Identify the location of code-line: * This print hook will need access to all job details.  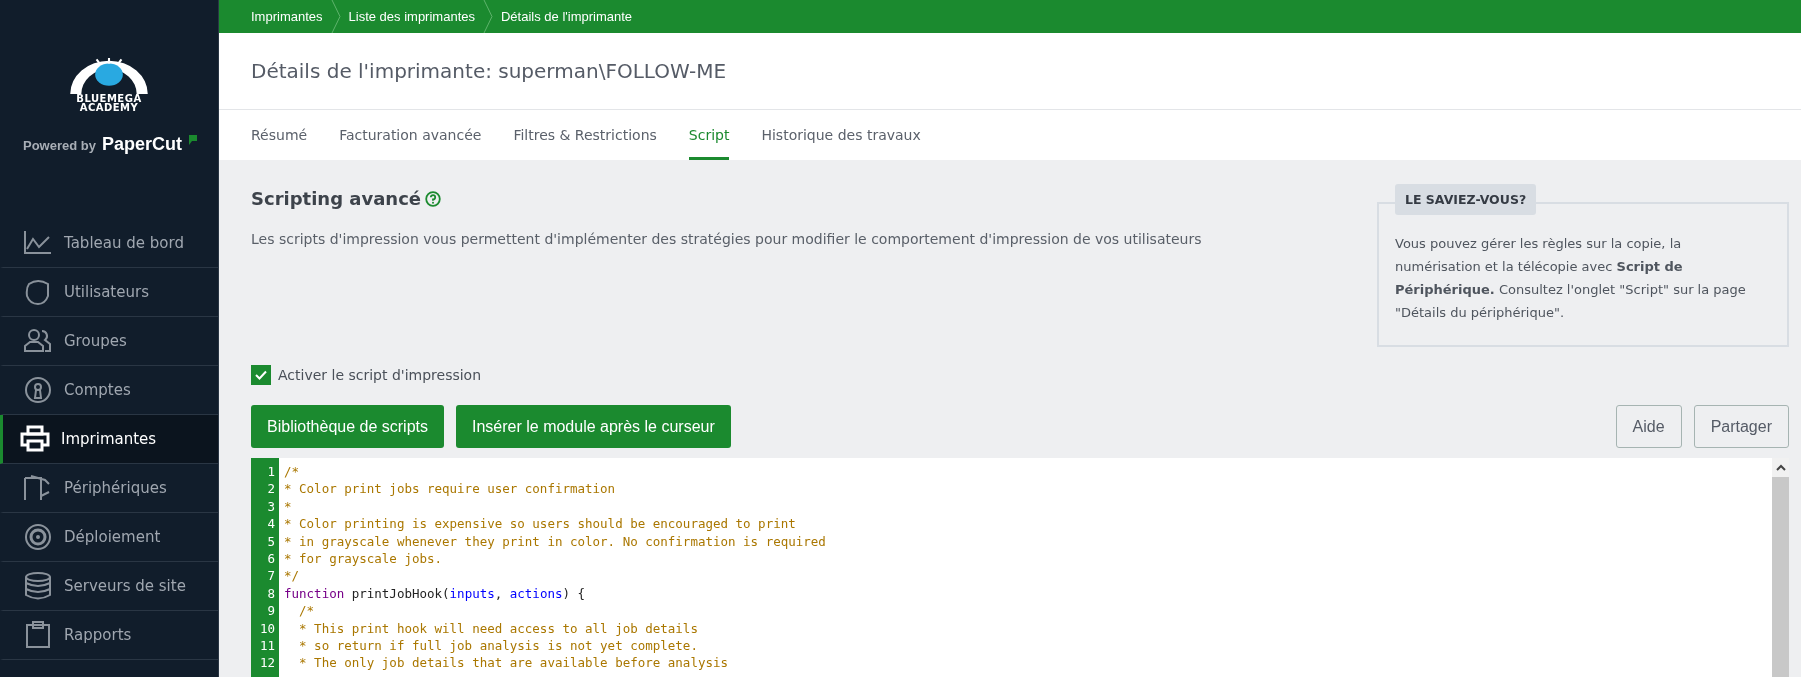
(498, 628).